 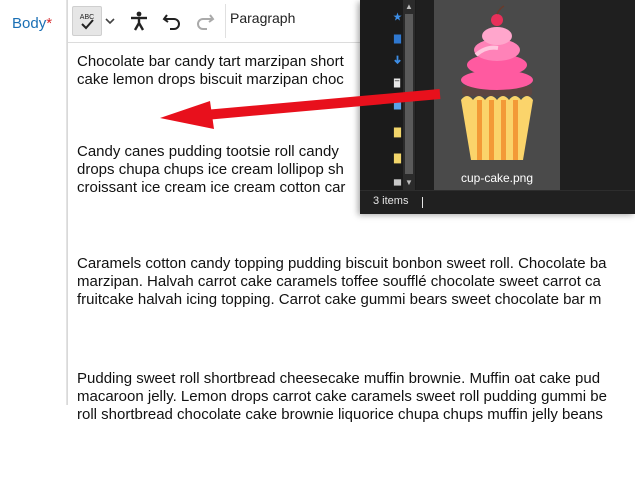 What do you see at coordinates (210, 79) in the screenshot?
I see `paragraph-line: cake lemon drops biscuit marzipan choc` at bounding box center [210, 79].